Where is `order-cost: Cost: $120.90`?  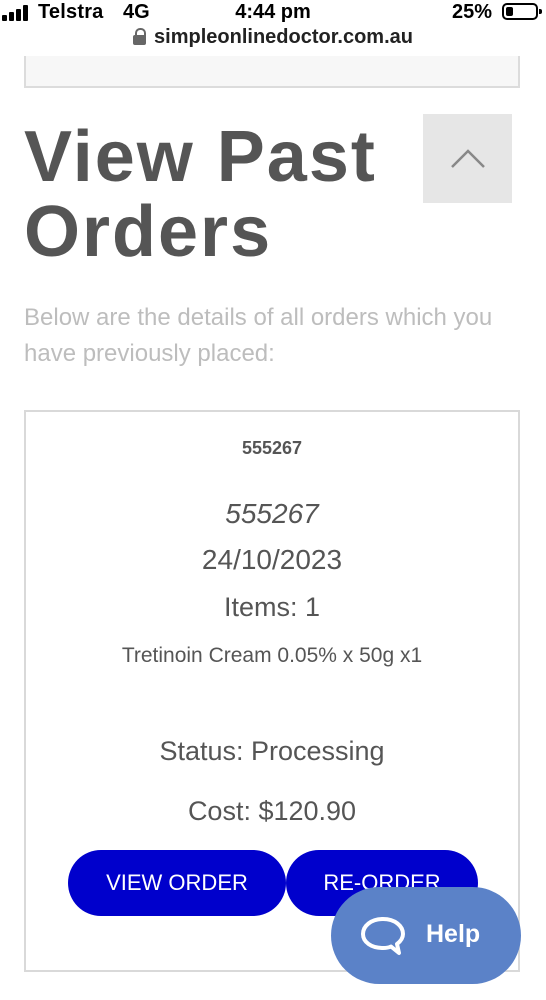 order-cost: Cost: $120.90 is located at coordinates (272, 811).